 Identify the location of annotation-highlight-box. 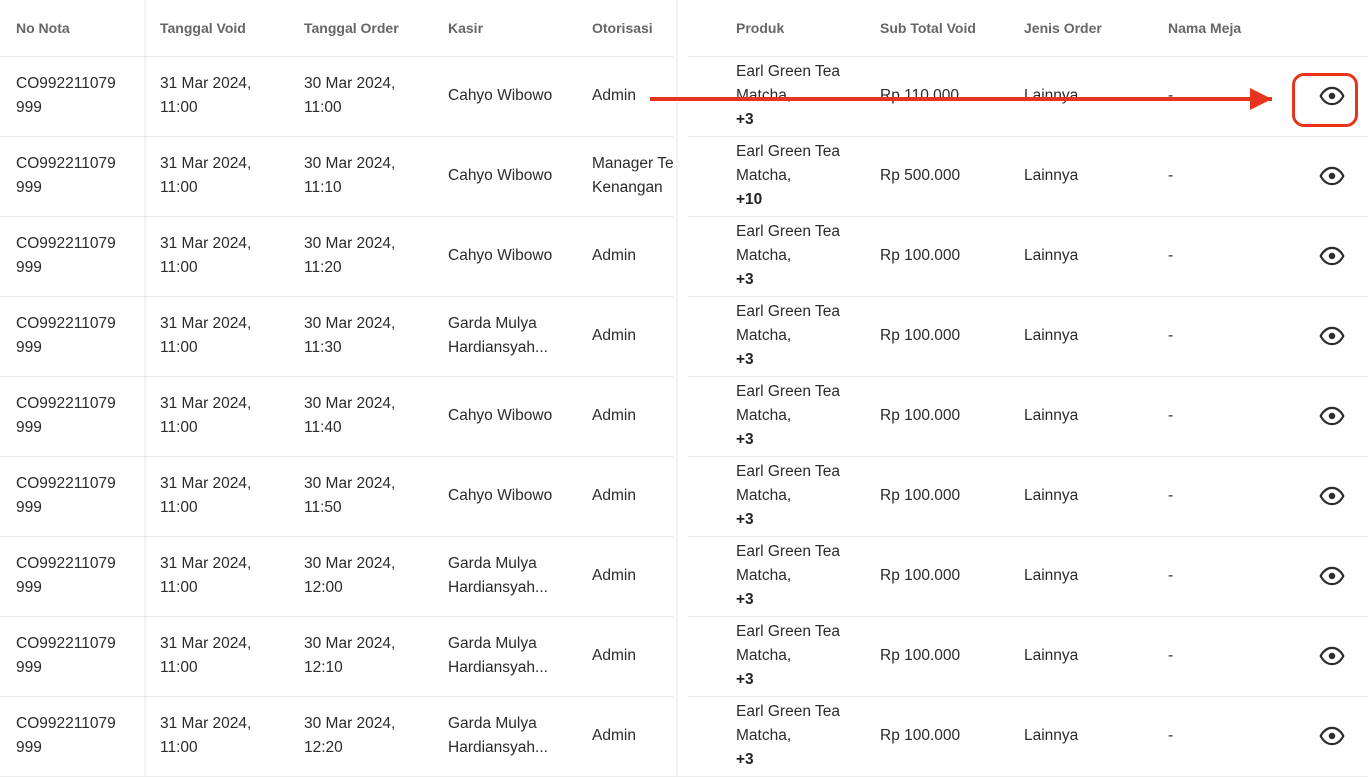
(1325, 100).